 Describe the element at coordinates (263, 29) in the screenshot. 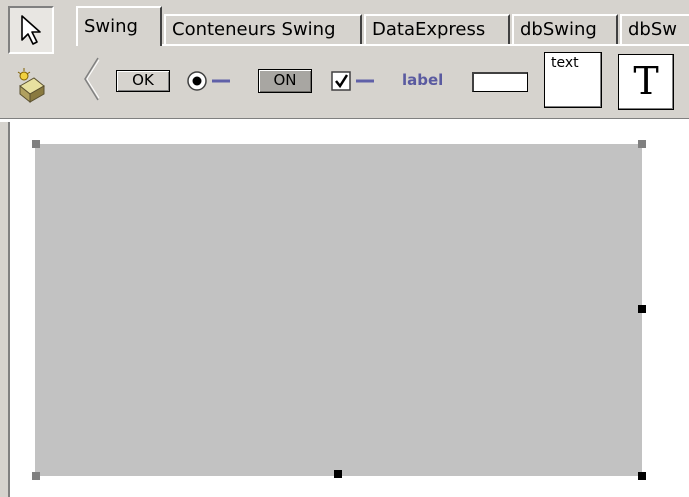

I see `tab-conteneurs-swing: Conteneurs Swing` at that location.